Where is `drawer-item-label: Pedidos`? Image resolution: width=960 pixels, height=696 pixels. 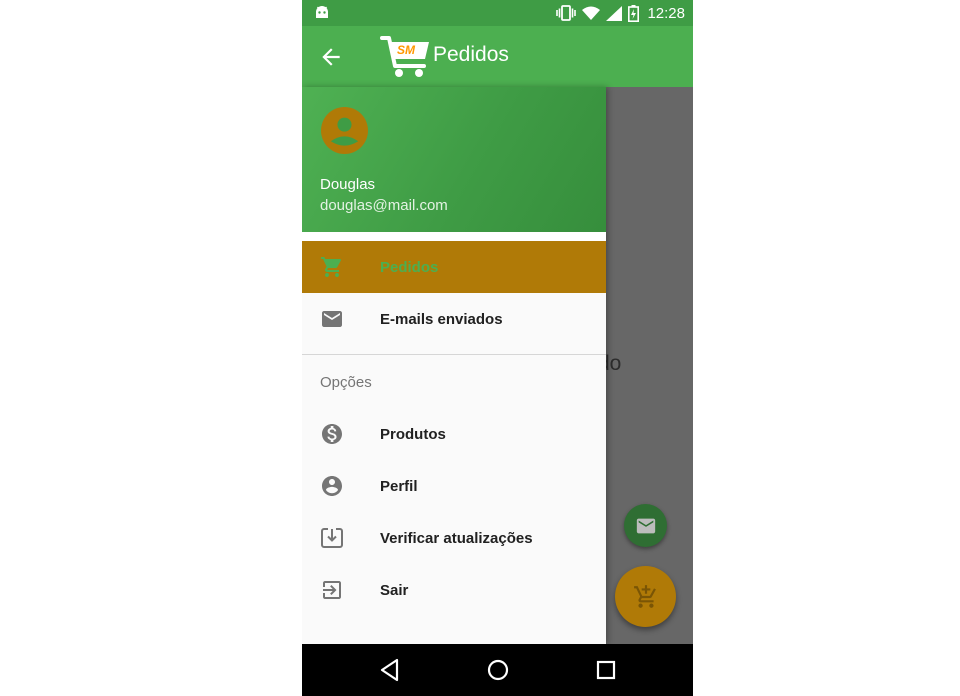 drawer-item-label: Pedidos is located at coordinates (409, 267).